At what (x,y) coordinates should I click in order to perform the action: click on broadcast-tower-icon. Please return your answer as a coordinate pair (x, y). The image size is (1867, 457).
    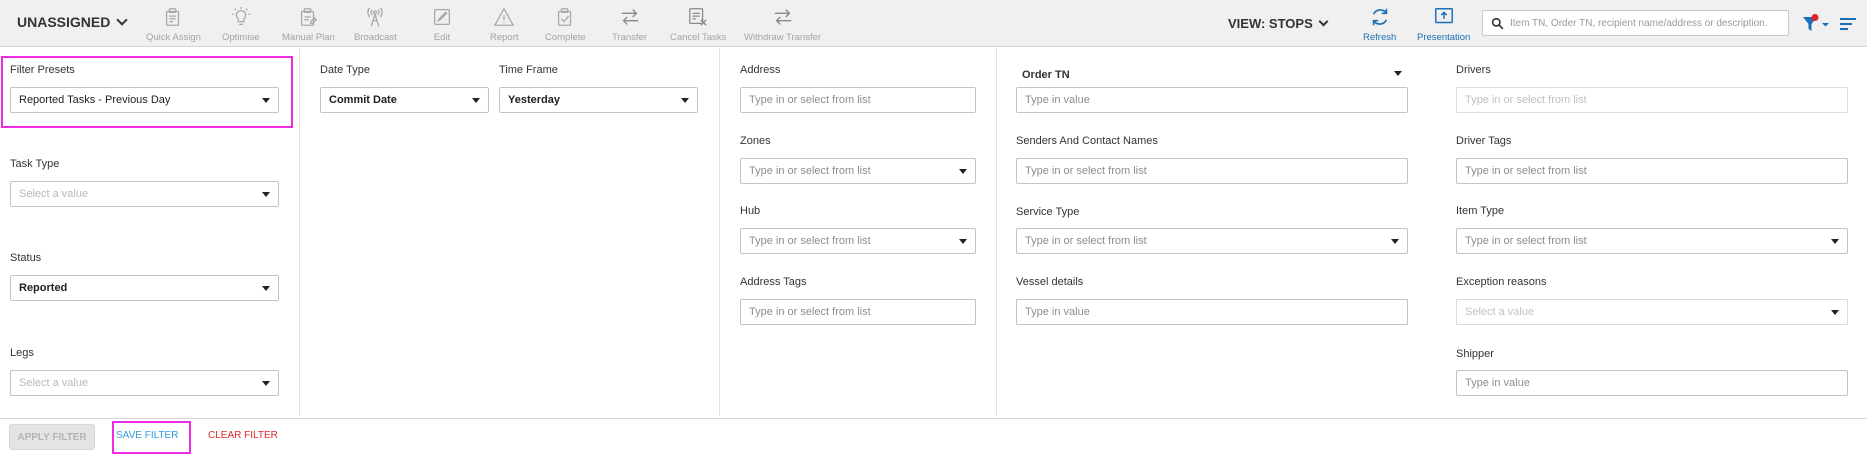
    Looking at the image, I should click on (375, 17).